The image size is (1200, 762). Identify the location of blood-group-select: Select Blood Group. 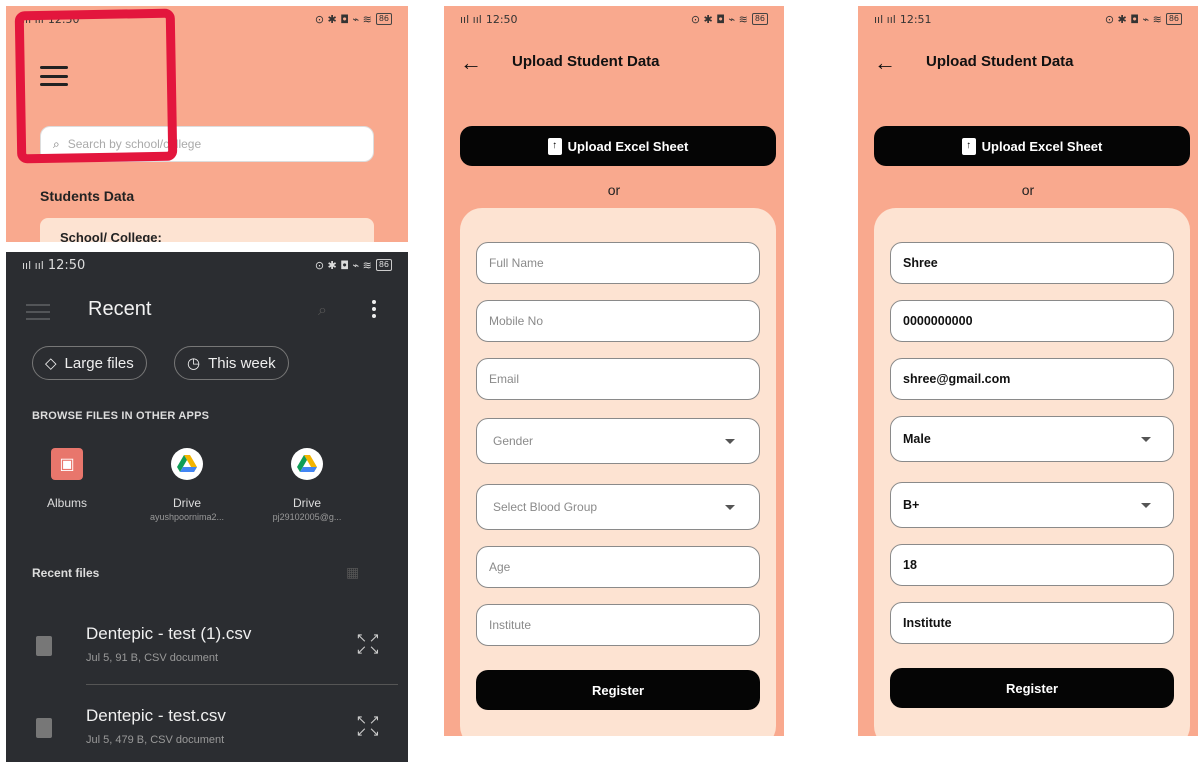
(618, 507).